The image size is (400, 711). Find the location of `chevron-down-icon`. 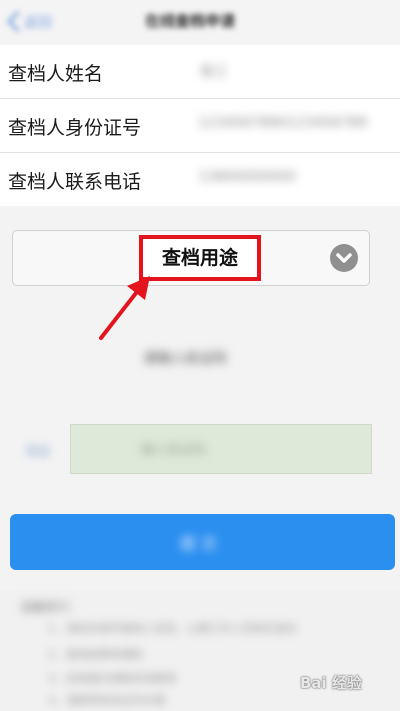

chevron-down-icon is located at coordinates (344, 258).